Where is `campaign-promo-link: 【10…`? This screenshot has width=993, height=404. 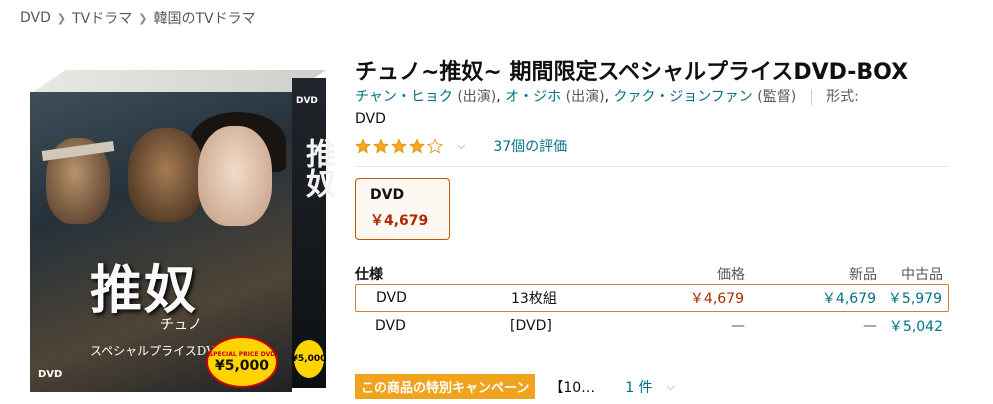 campaign-promo-link: 【10… is located at coordinates (572, 387).